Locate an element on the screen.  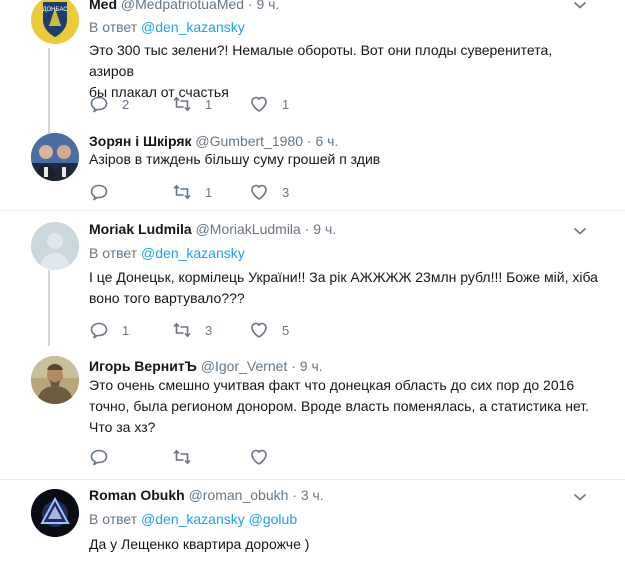
retweet-button is located at coordinates (188, 457).